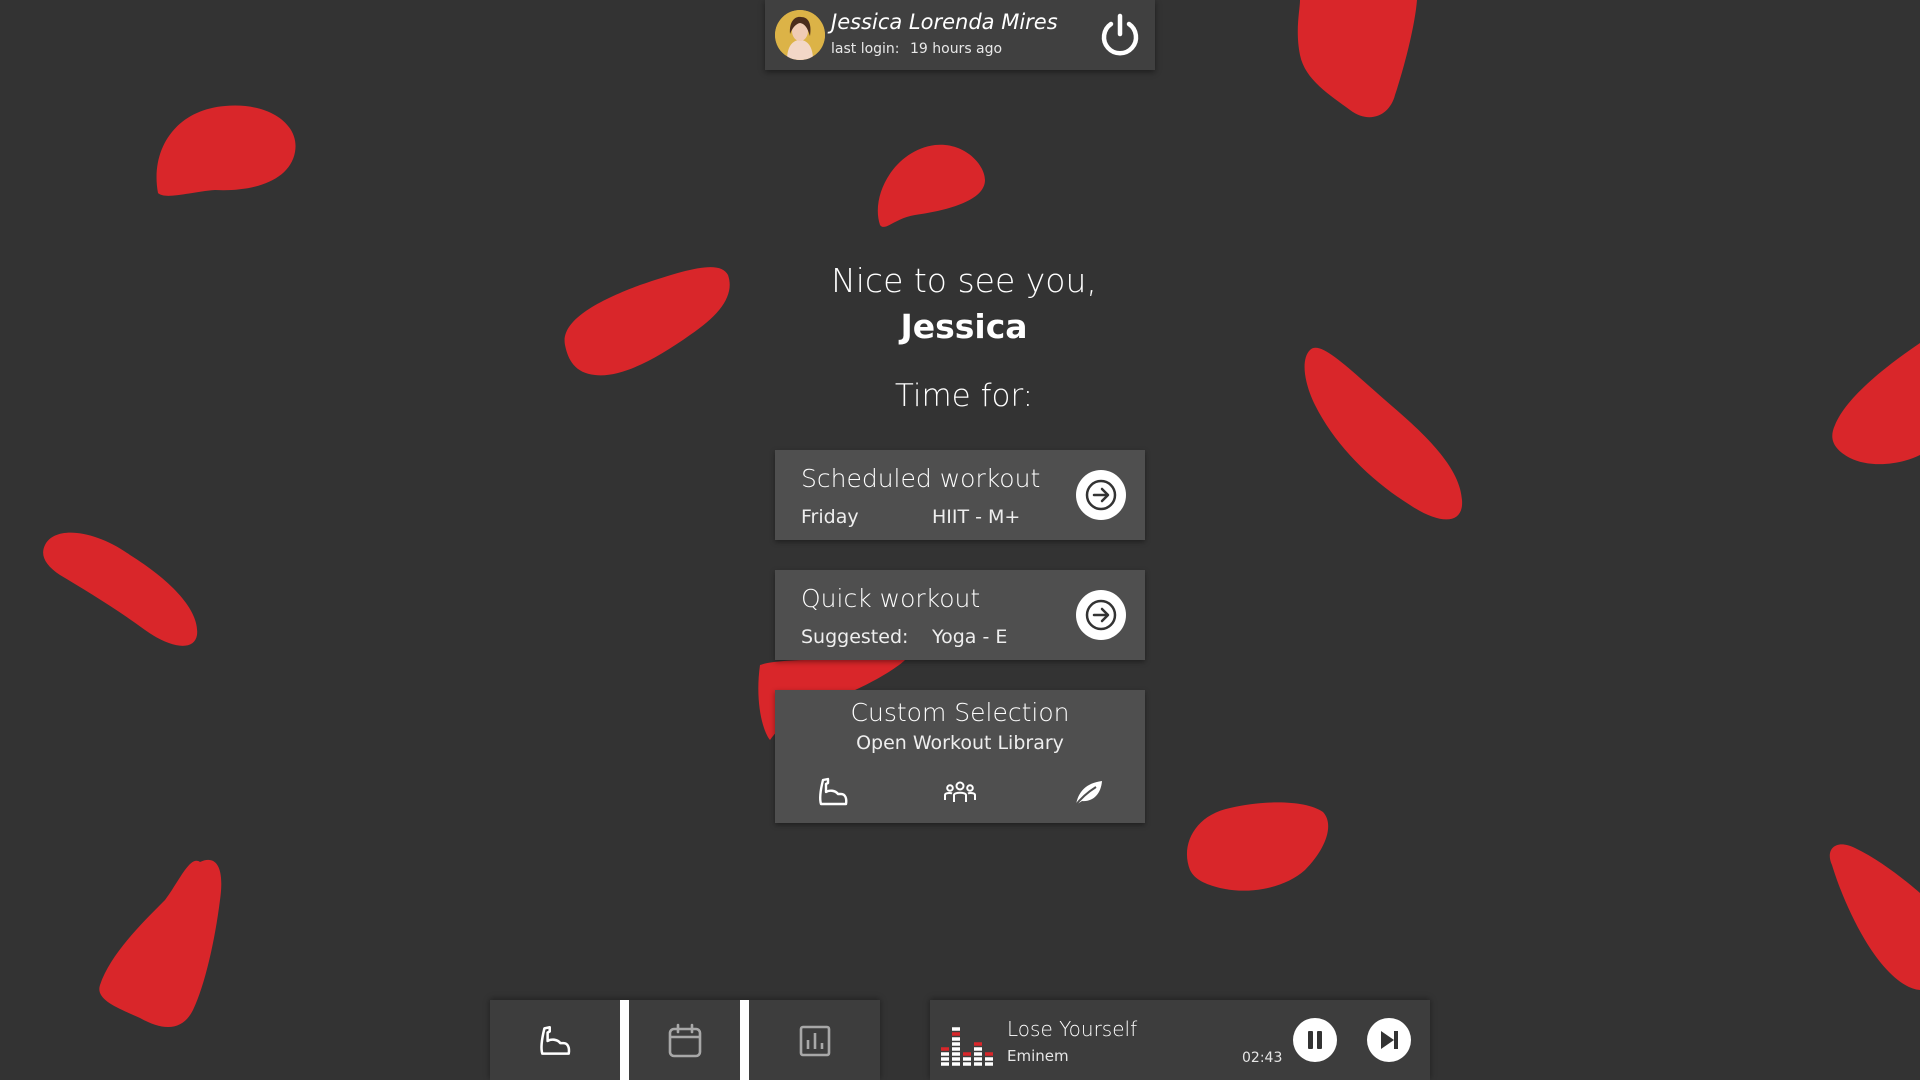 This screenshot has width=1920, height=1080. I want to click on scheduled-workout-type: HIIT - M+, so click(976, 517).